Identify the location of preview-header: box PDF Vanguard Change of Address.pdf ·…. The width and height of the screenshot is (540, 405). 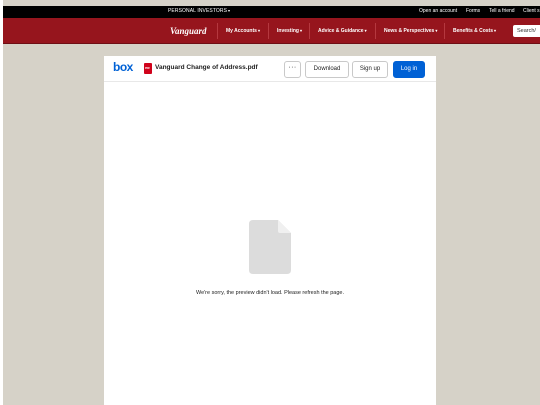
(270, 69).